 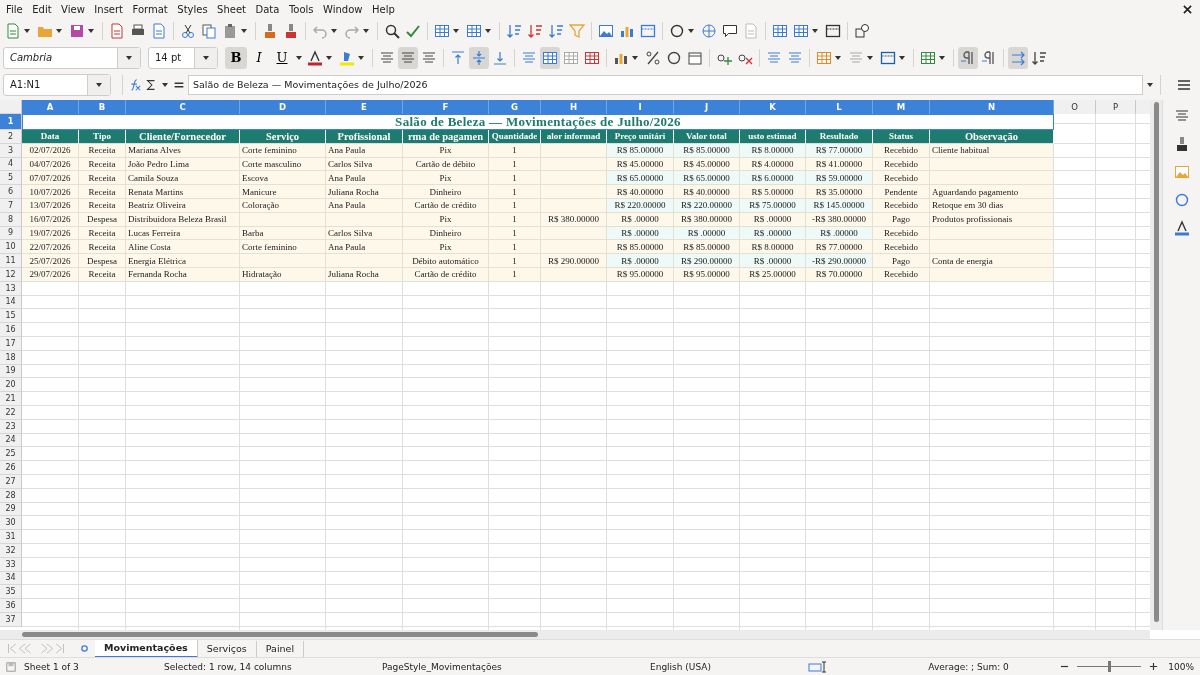 I want to click on vertical-scrollbar, so click(x=1156, y=365).